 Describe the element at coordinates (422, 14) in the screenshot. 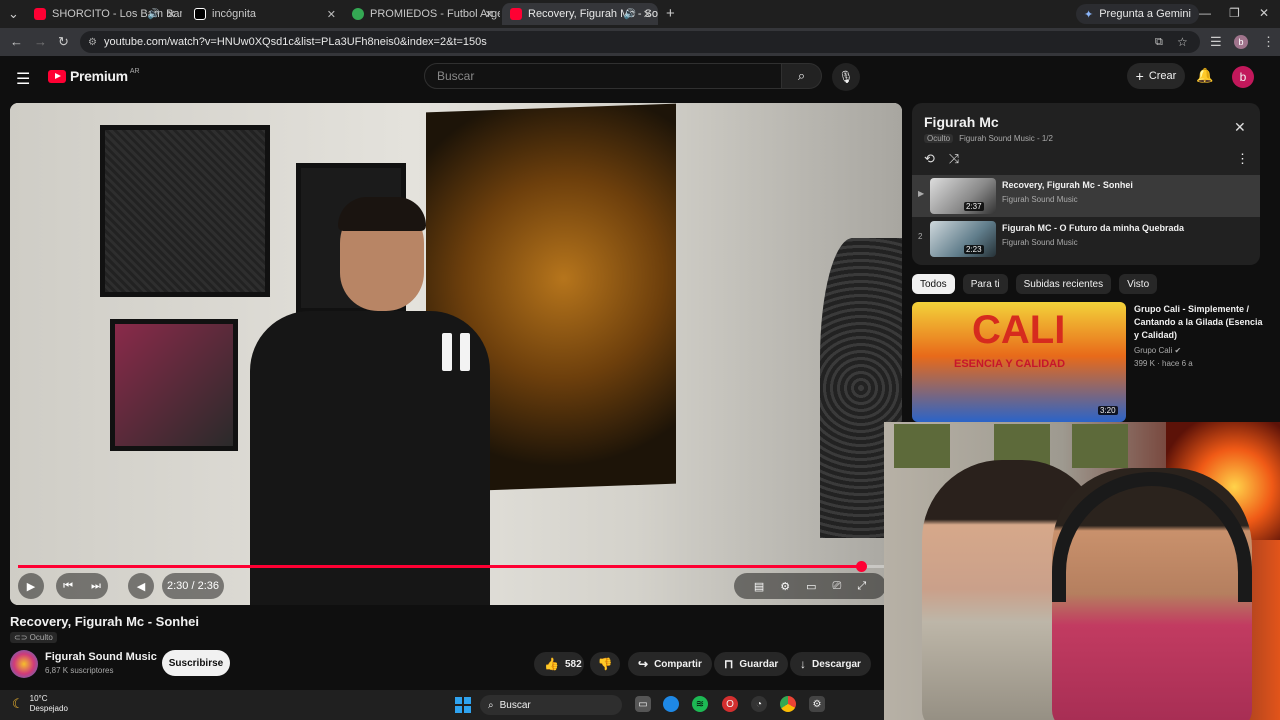

I see `browser-tab-3: PROMIEDOS - Futbol Argentin ✕` at that location.